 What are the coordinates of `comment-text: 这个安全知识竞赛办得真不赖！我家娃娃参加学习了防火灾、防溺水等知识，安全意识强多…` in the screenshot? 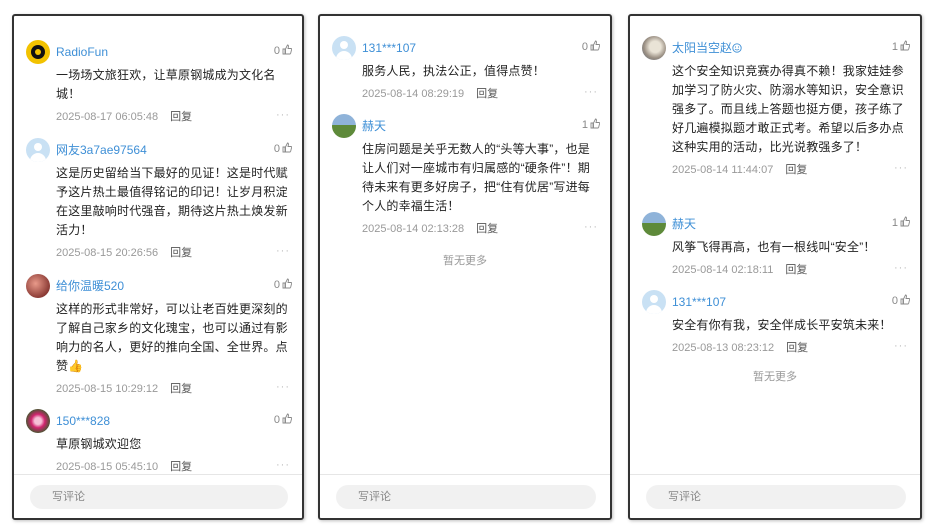 It's located at (788, 109).